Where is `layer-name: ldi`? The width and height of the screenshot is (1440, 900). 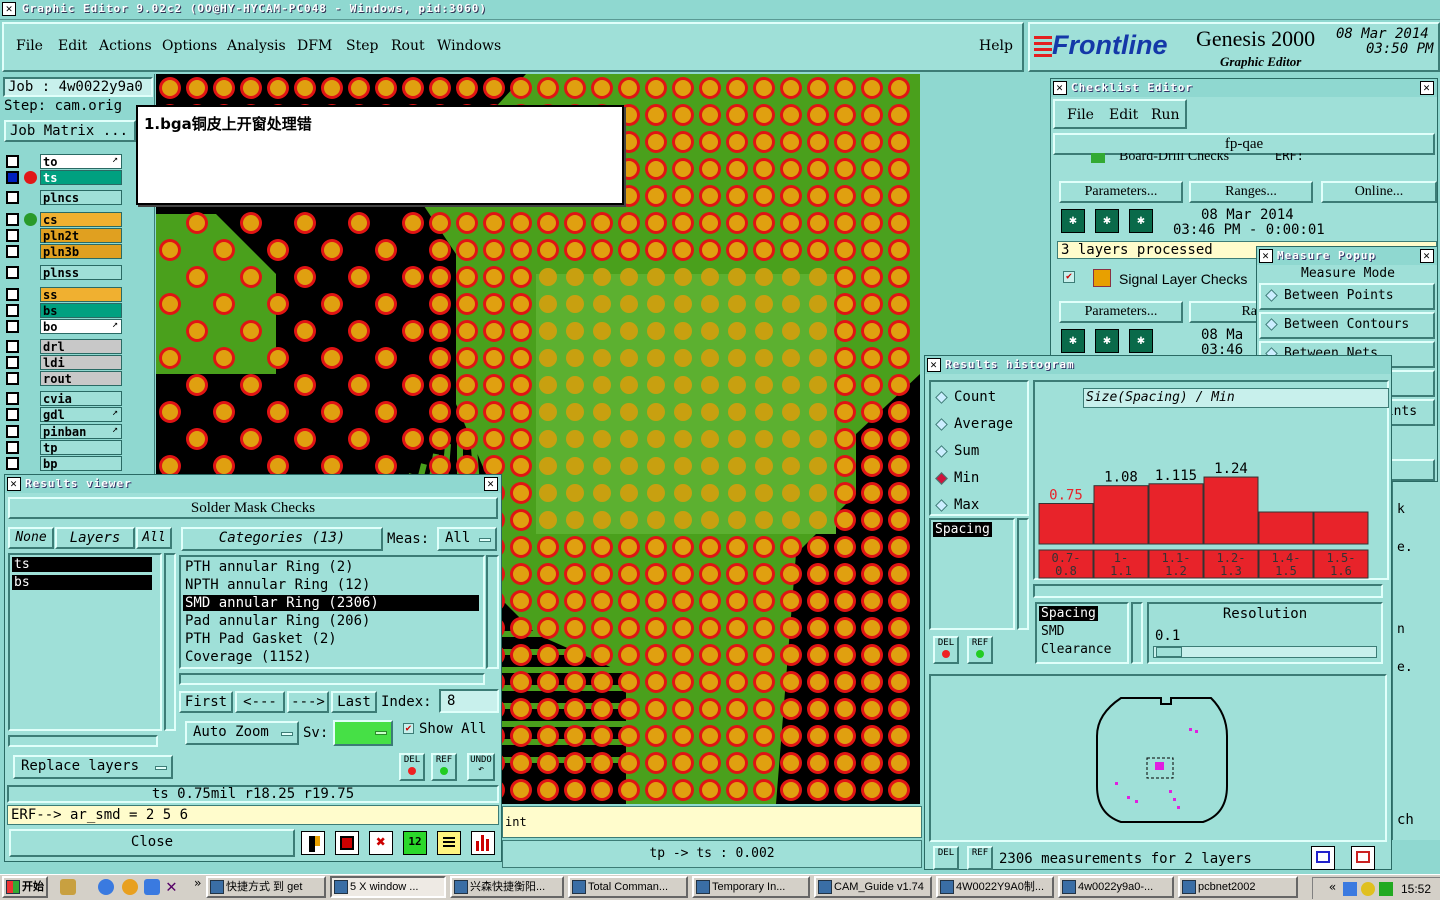 layer-name: ldi is located at coordinates (81, 362).